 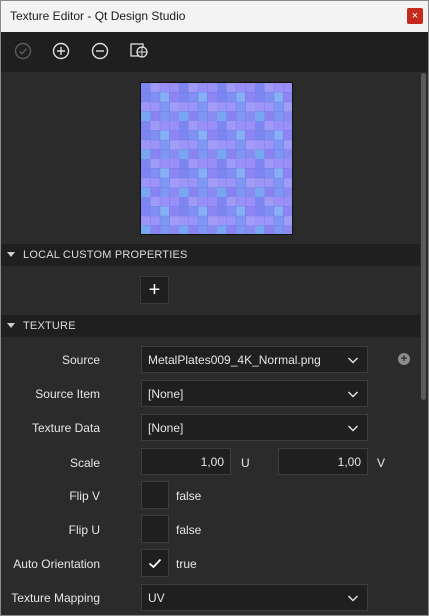 What do you see at coordinates (210, 255) in the screenshot?
I see `section-local-custom-properties: LOCAL CUSTOM PROPERTIES` at bounding box center [210, 255].